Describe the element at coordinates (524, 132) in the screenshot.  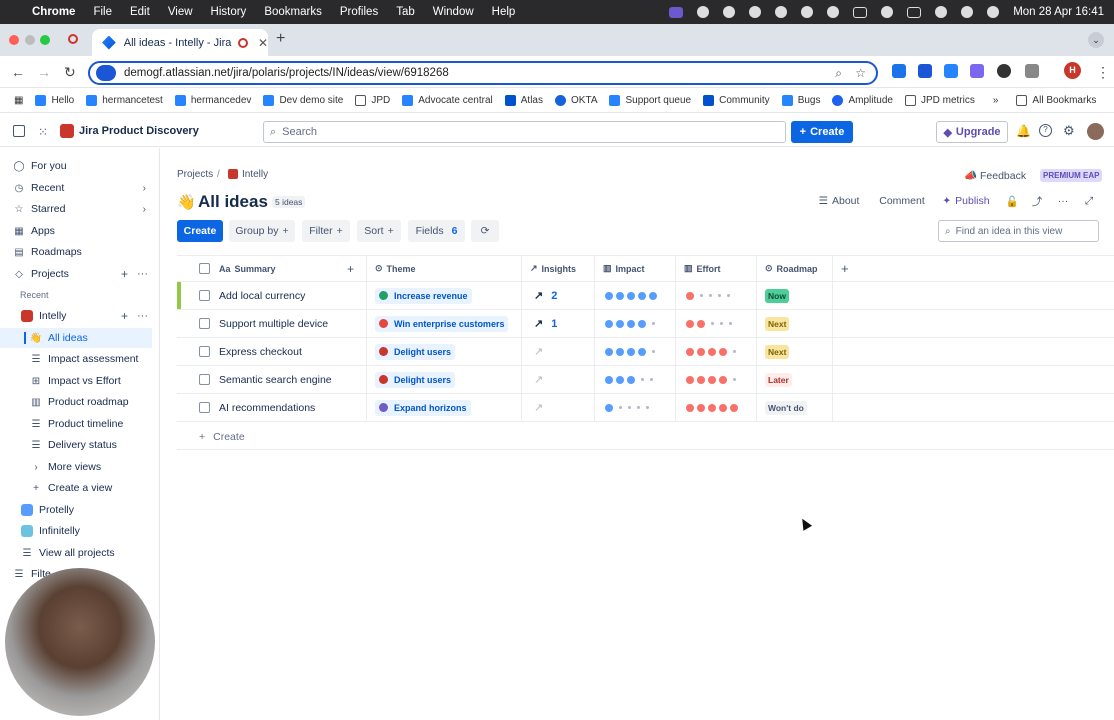
I see `search-input: ⌕ Search` at that location.